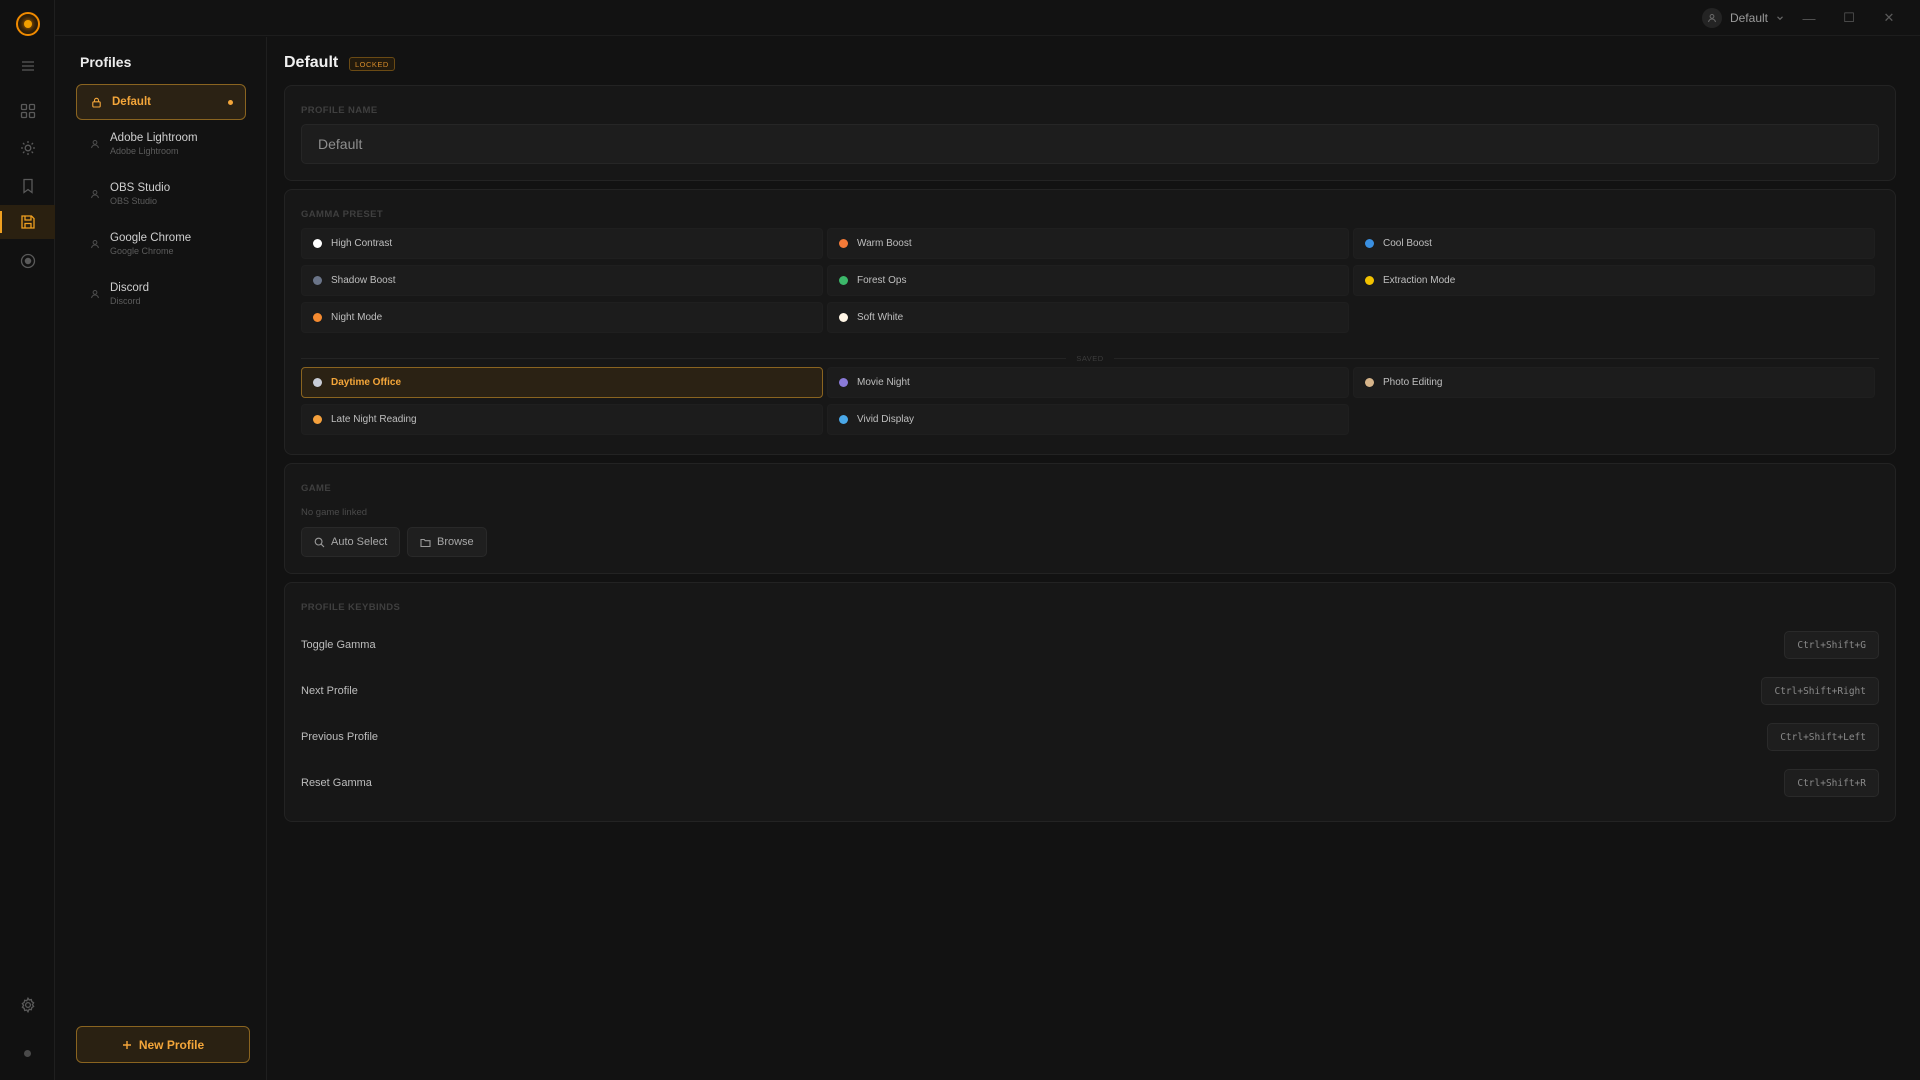  I want to click on preset-label: Daytime Office, so click(366, 382).